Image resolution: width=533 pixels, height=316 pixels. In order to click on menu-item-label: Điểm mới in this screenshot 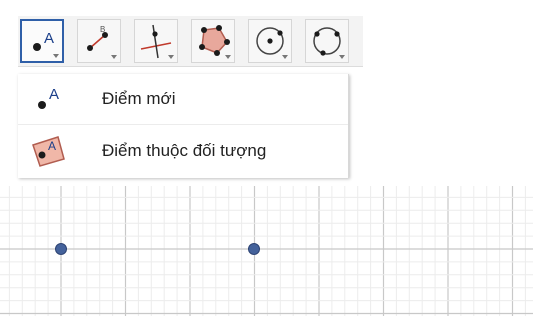, I will do `click(139, 98)`.